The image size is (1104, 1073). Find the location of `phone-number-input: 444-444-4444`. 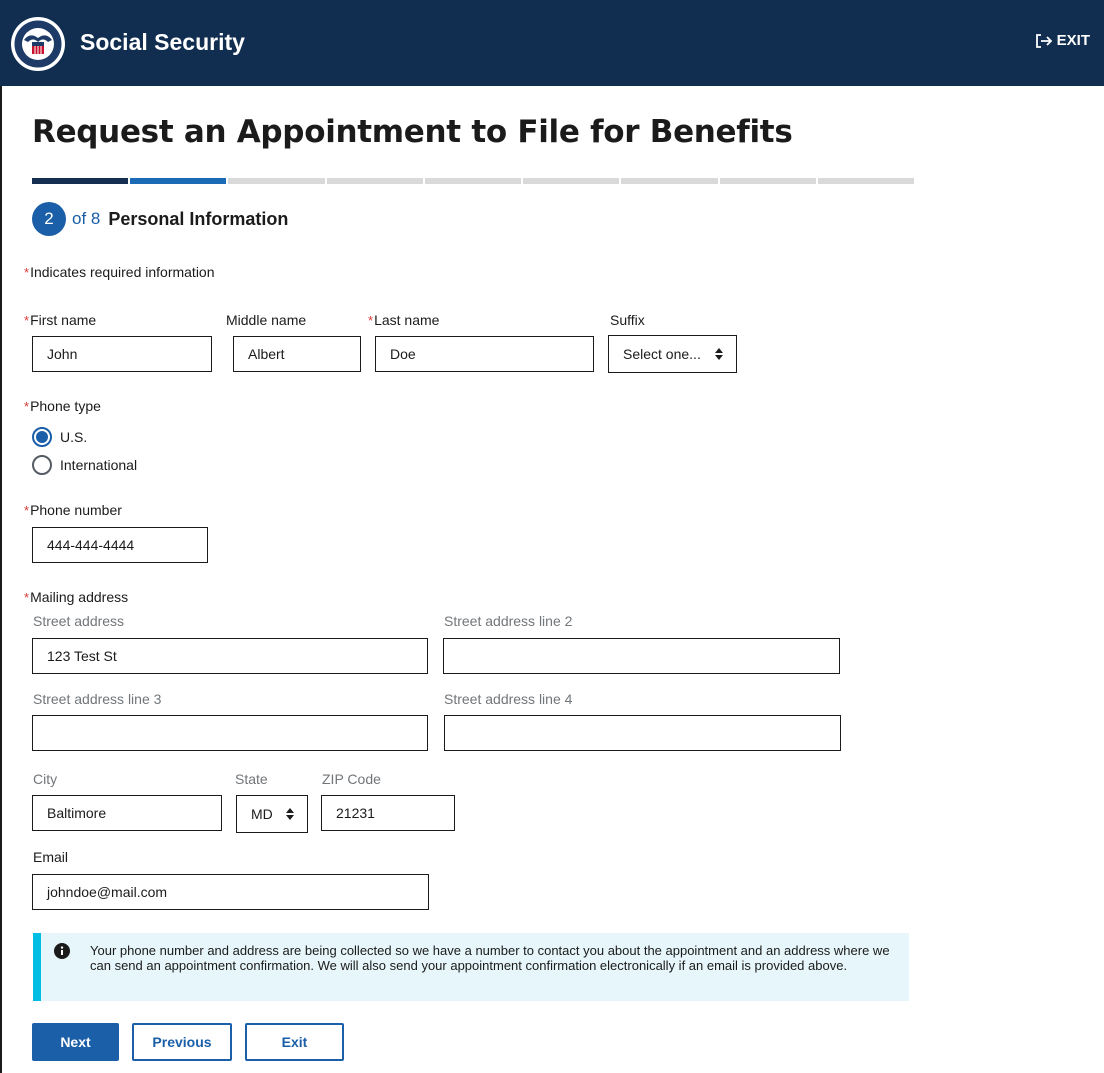

phone-number-input: 444-444-4444 is located at coordinates (120, 545).